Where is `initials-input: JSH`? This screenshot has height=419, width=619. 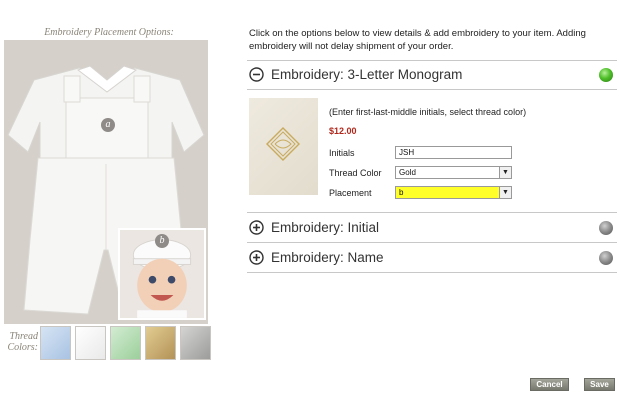 initials-input: JSH is located at coordinates (453, 152).